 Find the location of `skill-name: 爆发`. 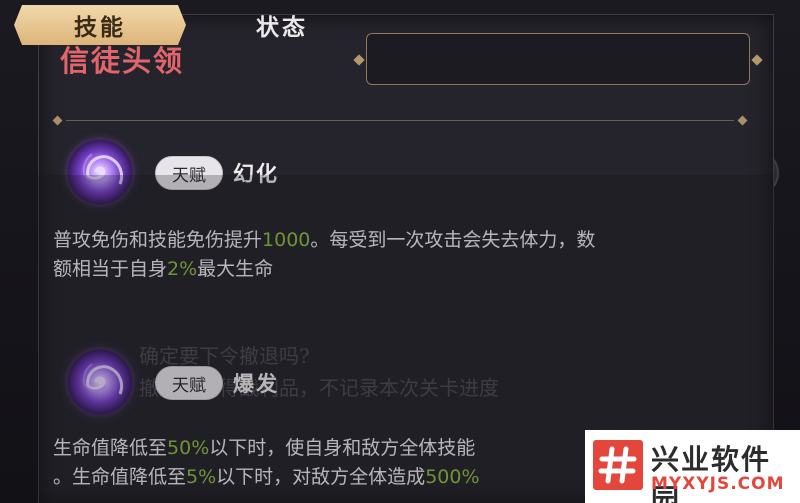

skill-name: 爆发 is located at coordinates (256, 384).